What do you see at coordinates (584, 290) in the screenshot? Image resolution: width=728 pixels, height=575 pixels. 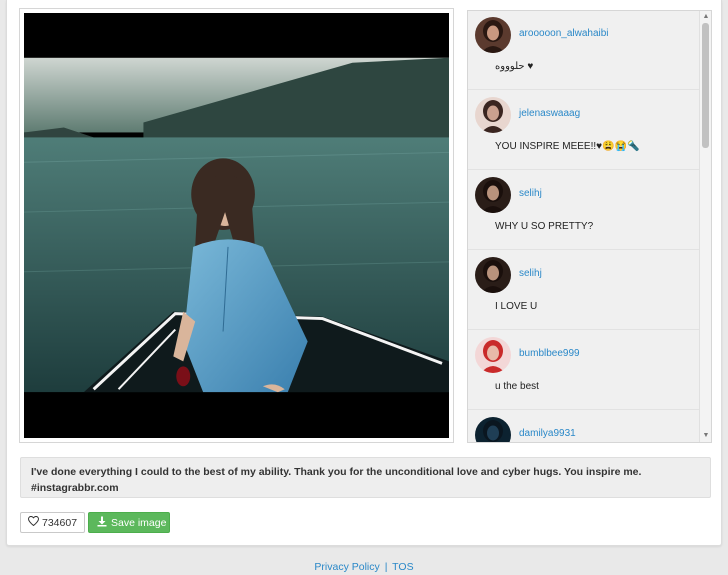 I see `comment-item: selihj I LOVE U` at bounding box center [584, 290].